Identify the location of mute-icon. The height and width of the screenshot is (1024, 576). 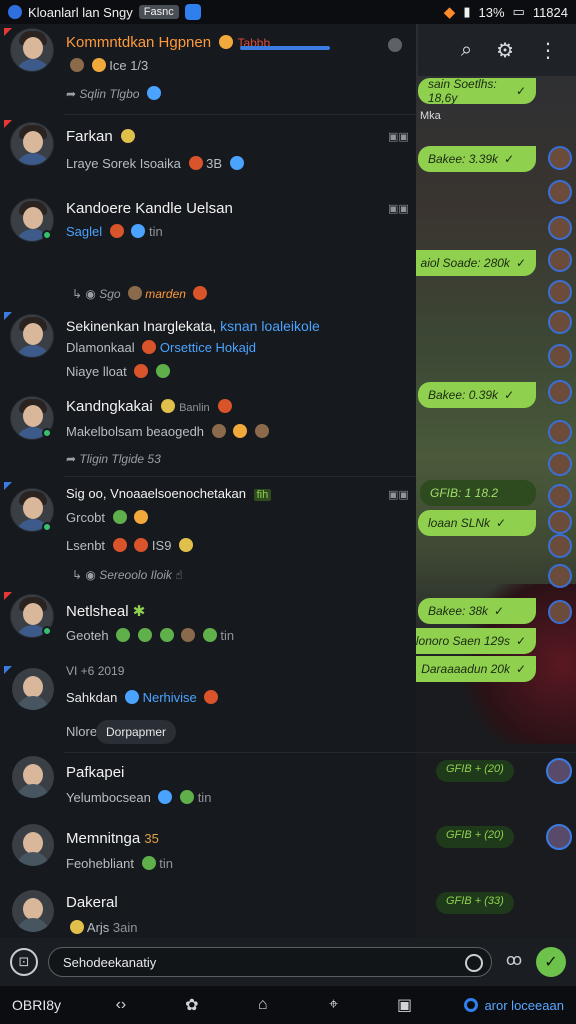
(395, 45).